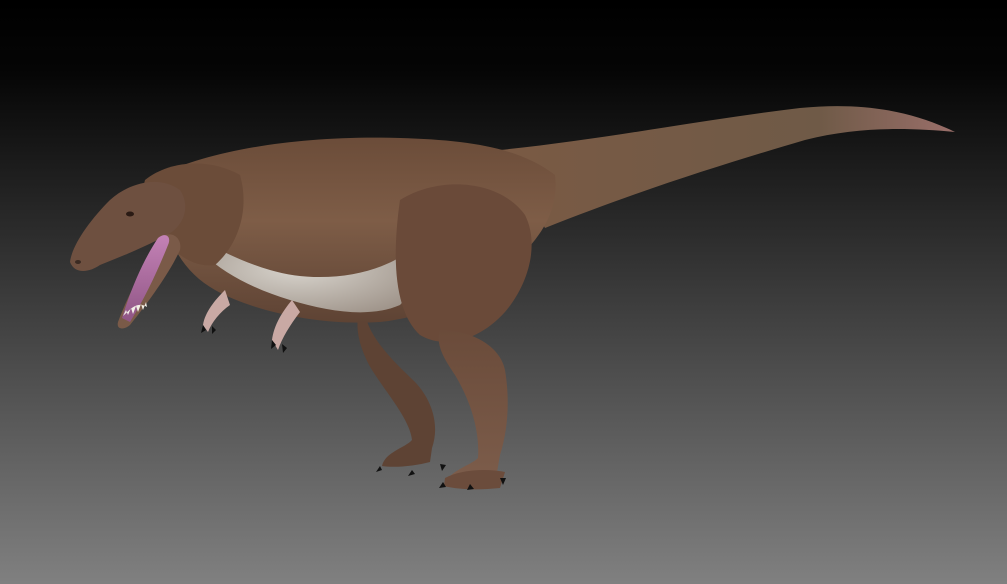 The height and width of the screenshot is (584, 1007). I want to click on eye, so click(130, 214).